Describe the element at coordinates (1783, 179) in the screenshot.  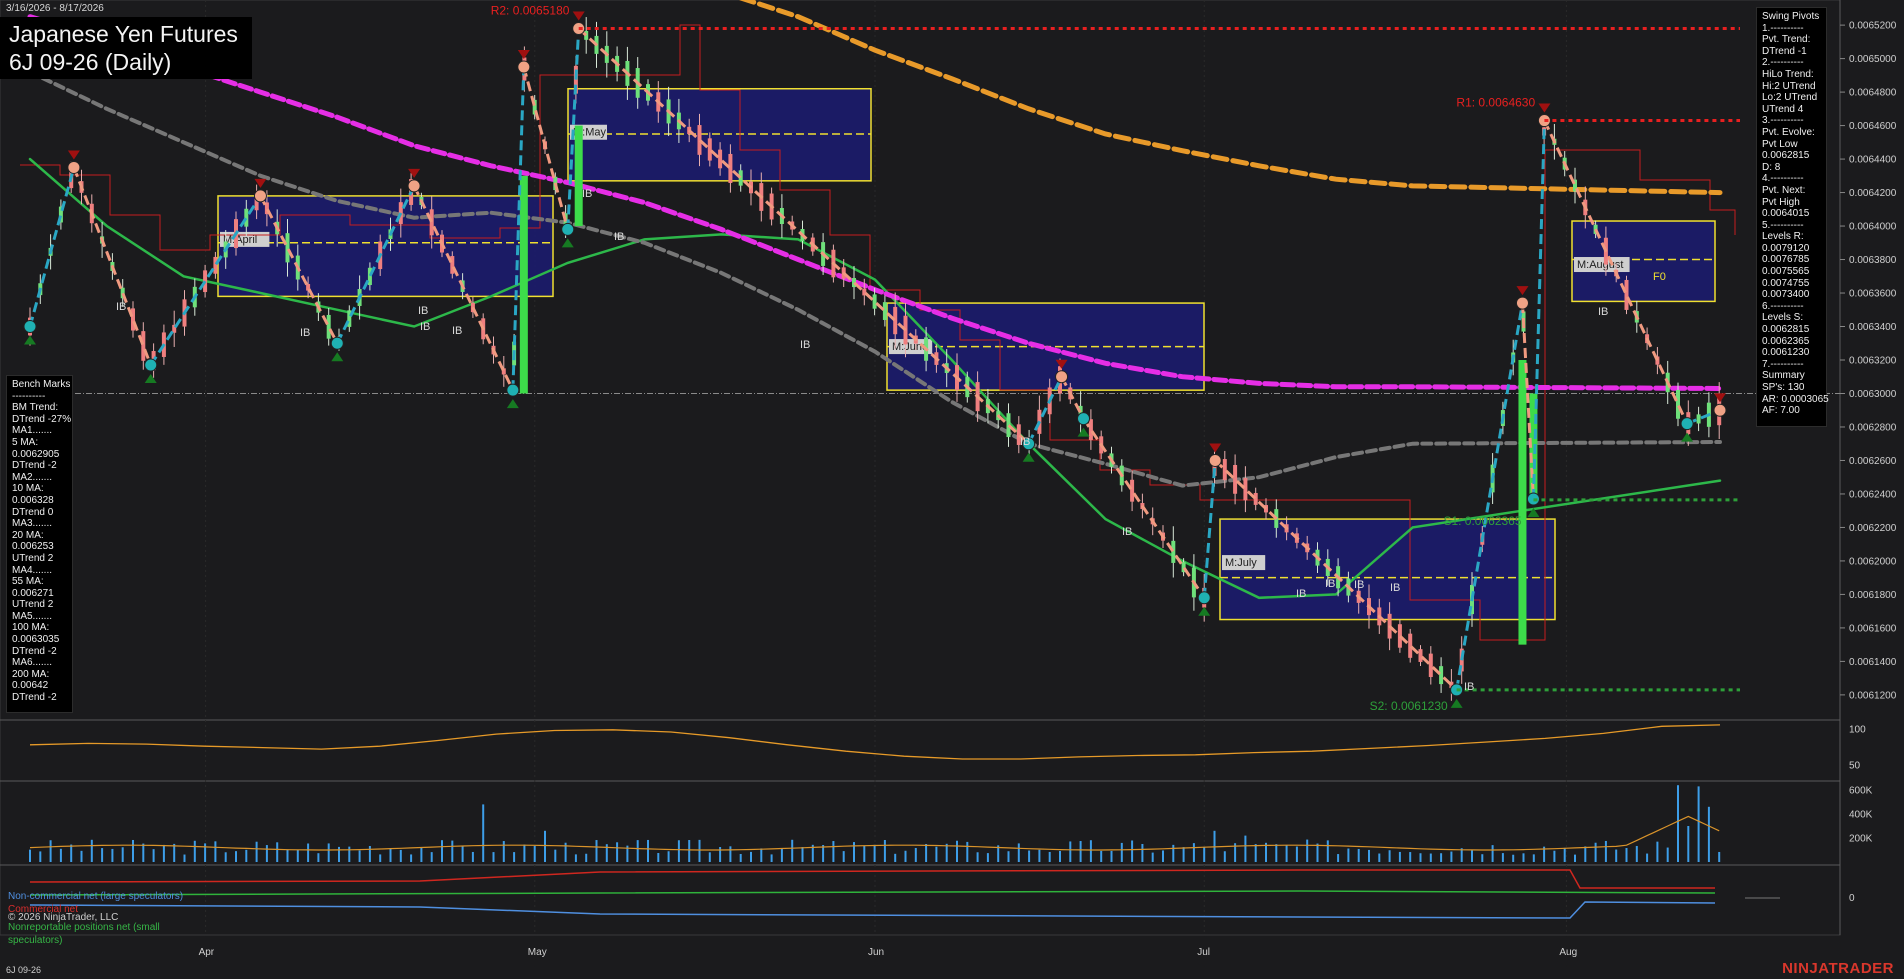
I see `swing-pivots-line: 4.----------` at that location.